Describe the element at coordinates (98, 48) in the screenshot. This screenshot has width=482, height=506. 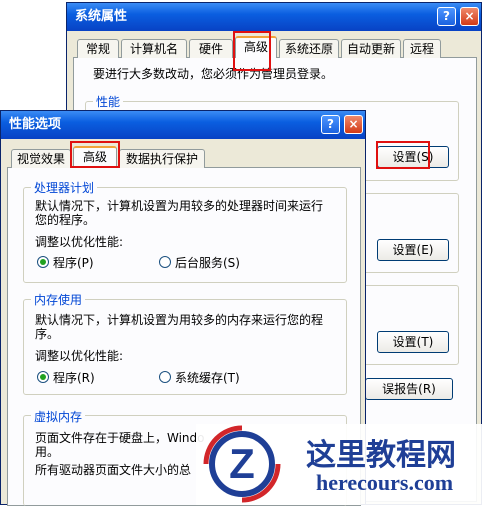
I see `tab-general: 常规` at that location.